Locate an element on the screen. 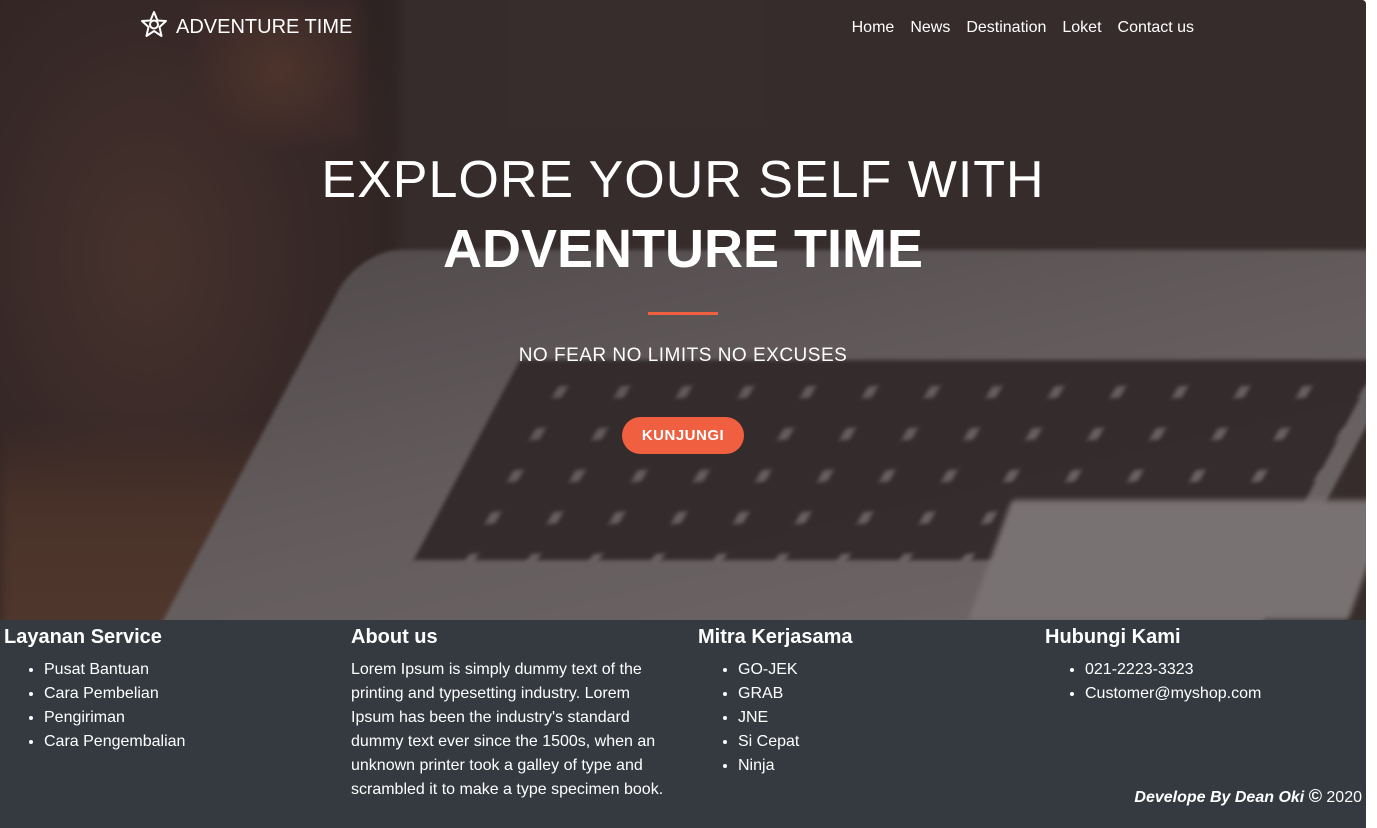 Image resolution: width=1377 pixels, height=828 pixels. brand-link: ADVENTURE TIME is located at coordinates (246, 27).